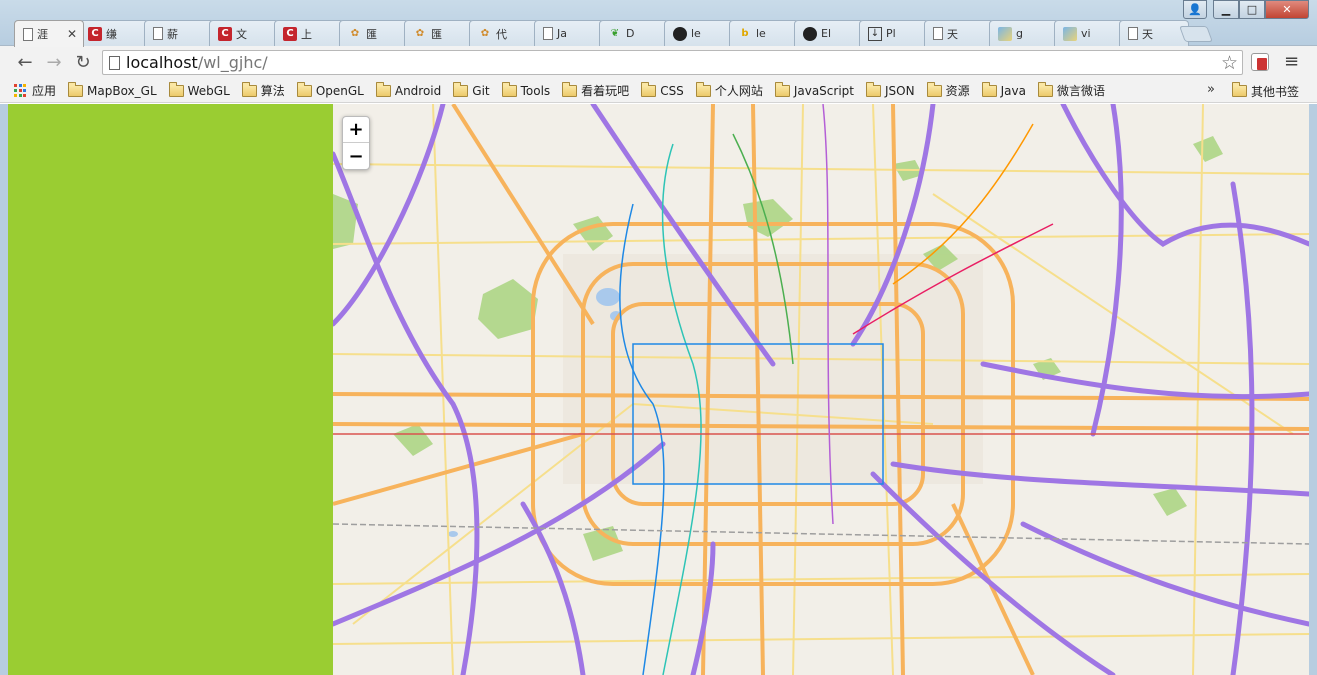  What do you see at coordinates (179, 33) in the screenshot?
I see `browser-tab: 薪` at bounding box center [179, 33].